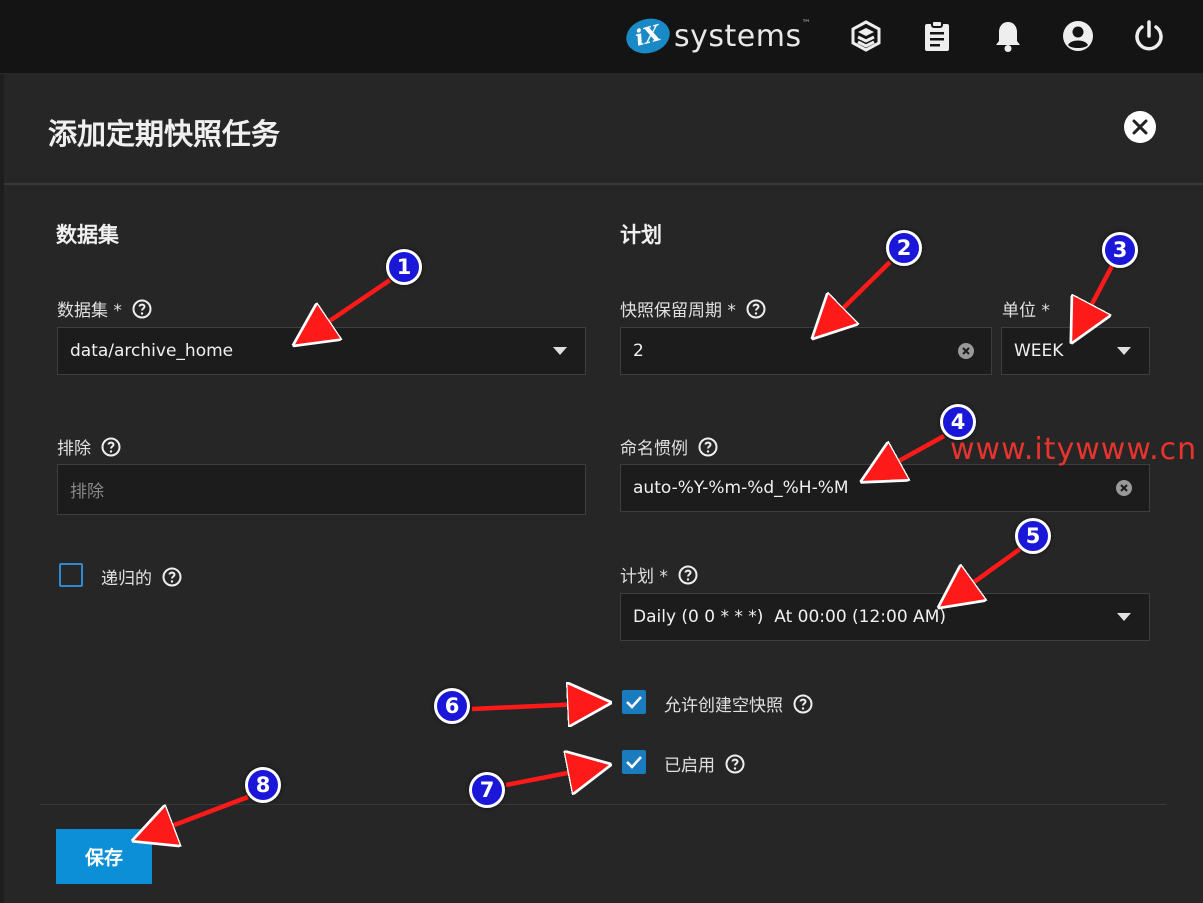 The image size is (1203, 903). Describe the element at coordinates (321, 489) in the screenshot. I see `exclude-input: 排除` at that location.